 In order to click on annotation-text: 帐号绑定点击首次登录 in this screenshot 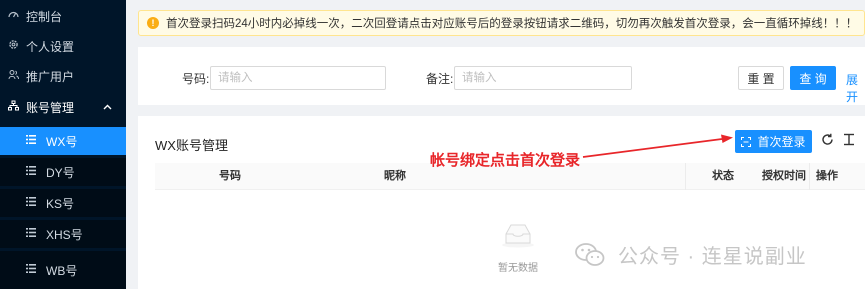, I will do `click(505, 160)`.